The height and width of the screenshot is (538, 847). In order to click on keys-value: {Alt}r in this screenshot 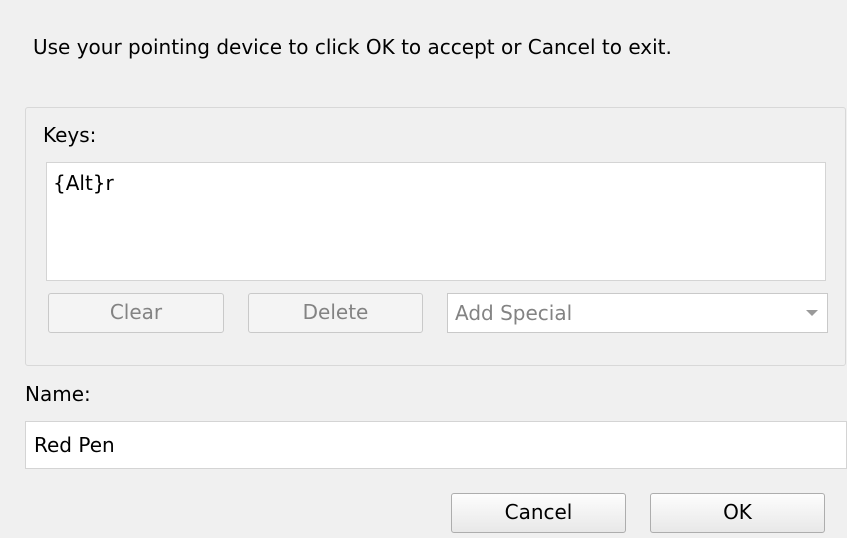, I will do `click(83, 183)`.